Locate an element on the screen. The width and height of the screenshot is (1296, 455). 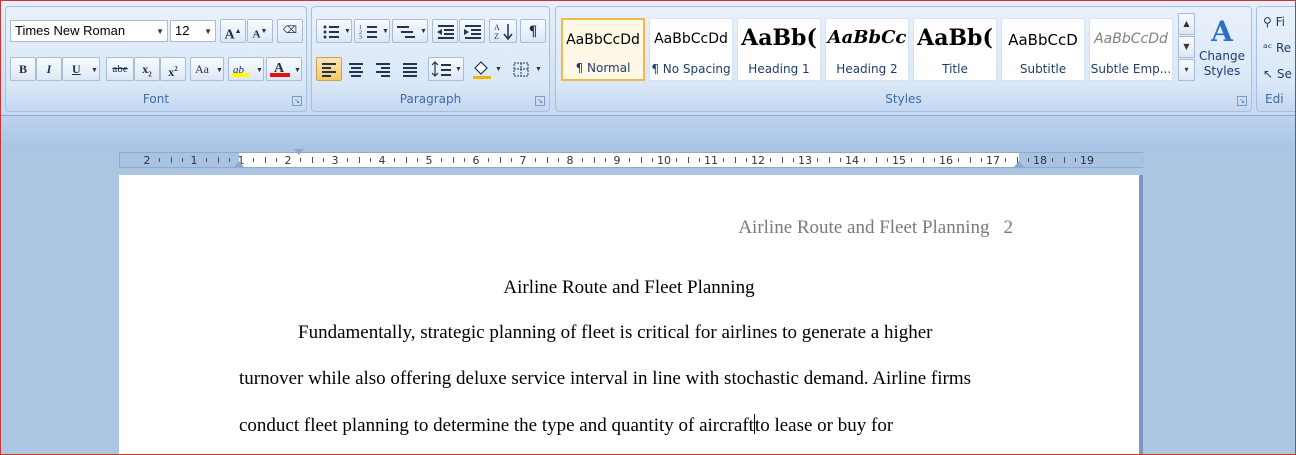
style-name: Subtitle is located at coordinates (1043, 69).